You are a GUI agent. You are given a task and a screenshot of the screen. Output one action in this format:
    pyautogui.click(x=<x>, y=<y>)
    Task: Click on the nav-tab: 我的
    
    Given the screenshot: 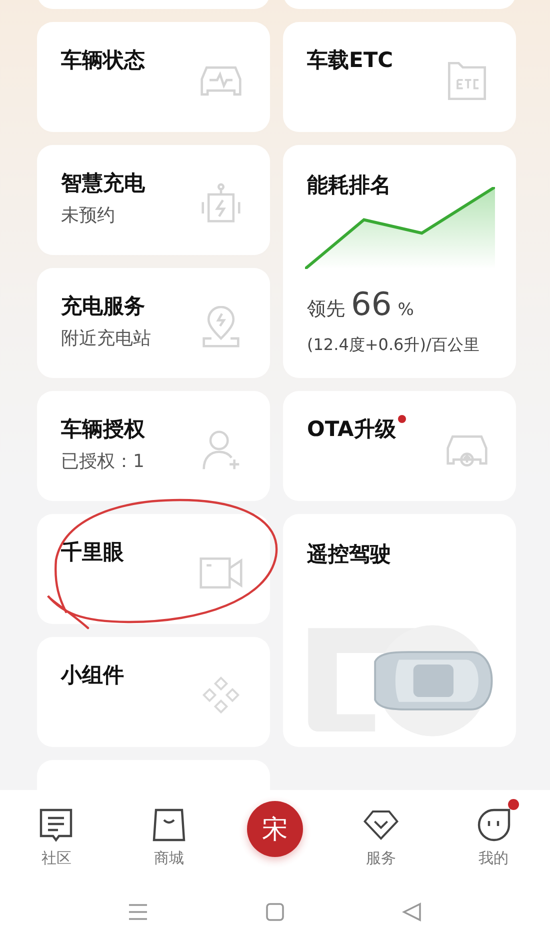 What is the action you would take?
    pyautogui.click(x=493, y=835)
    